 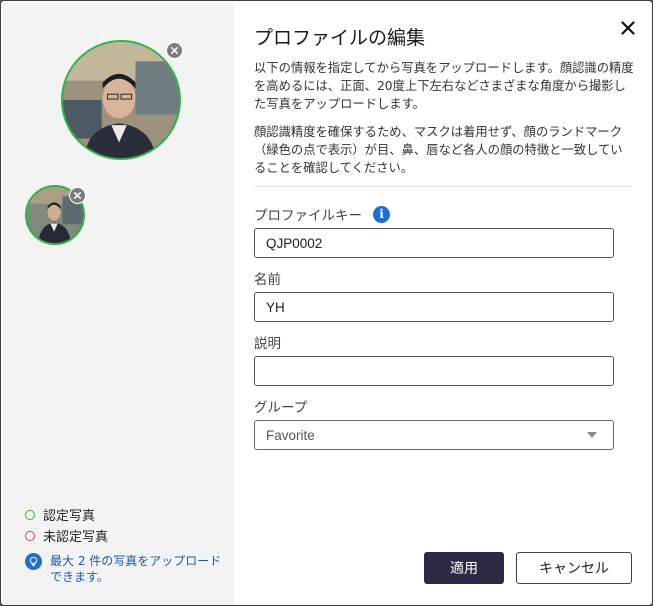 I want to click on person-photo-image, so click(x=121, y=100).